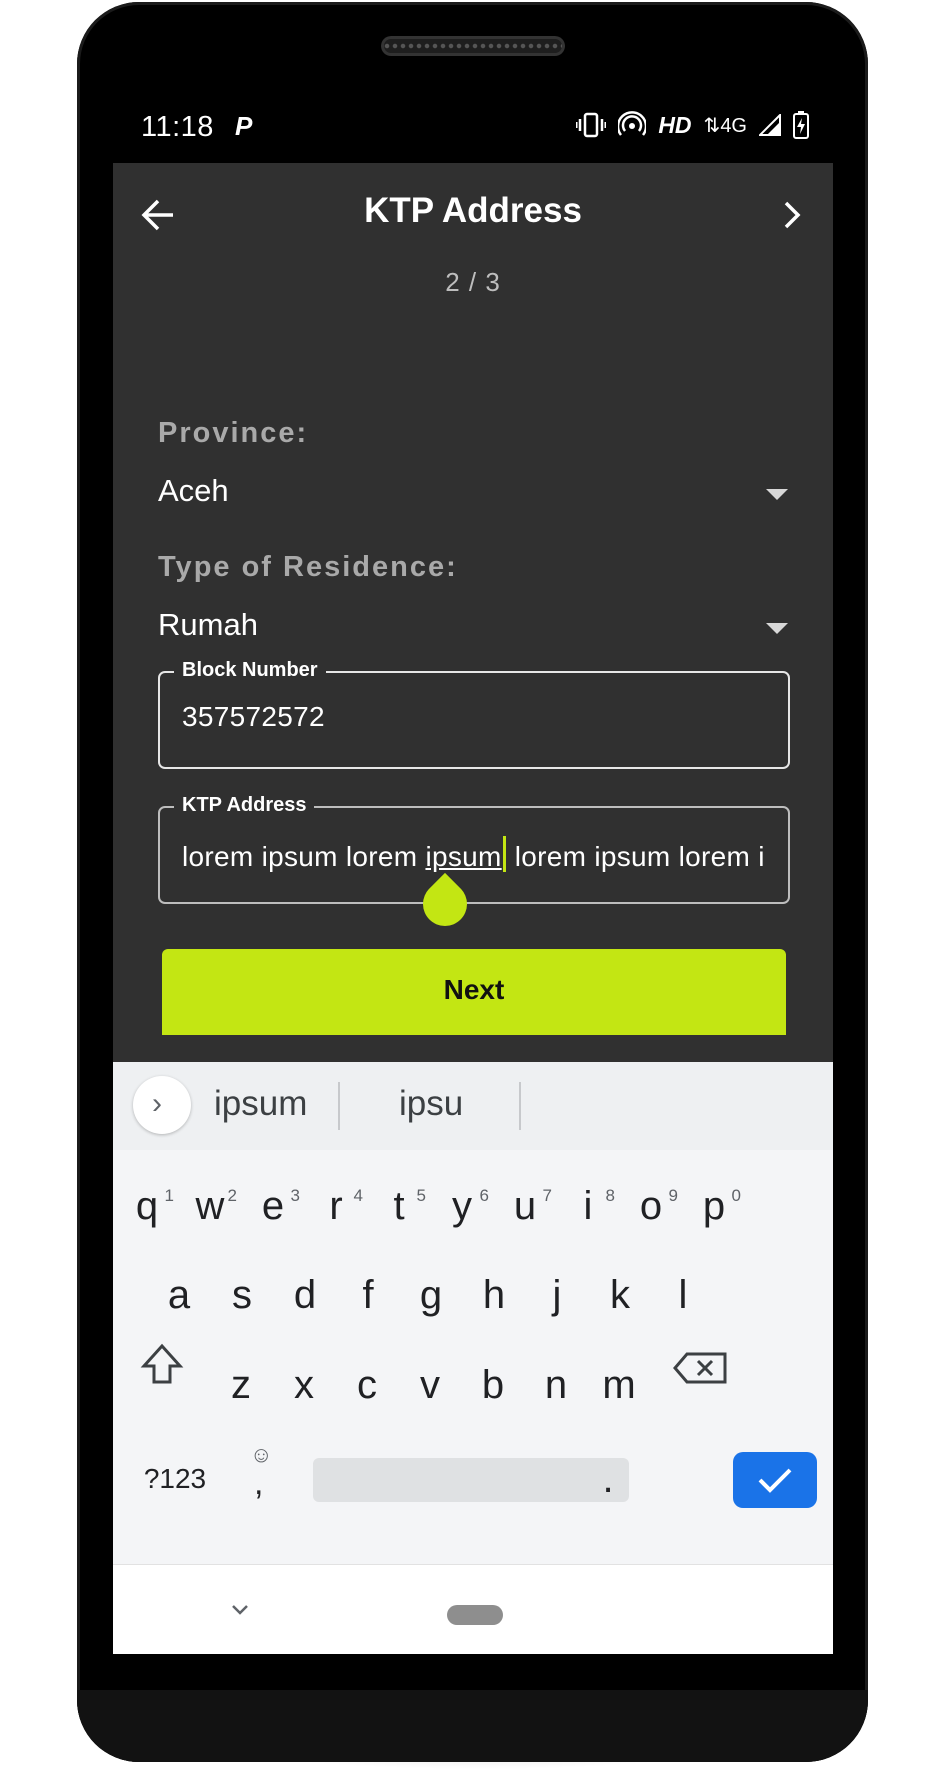  Describe the element at coordinates (632, 123) in the screenshot. I see `hotspot-icon` at that location.